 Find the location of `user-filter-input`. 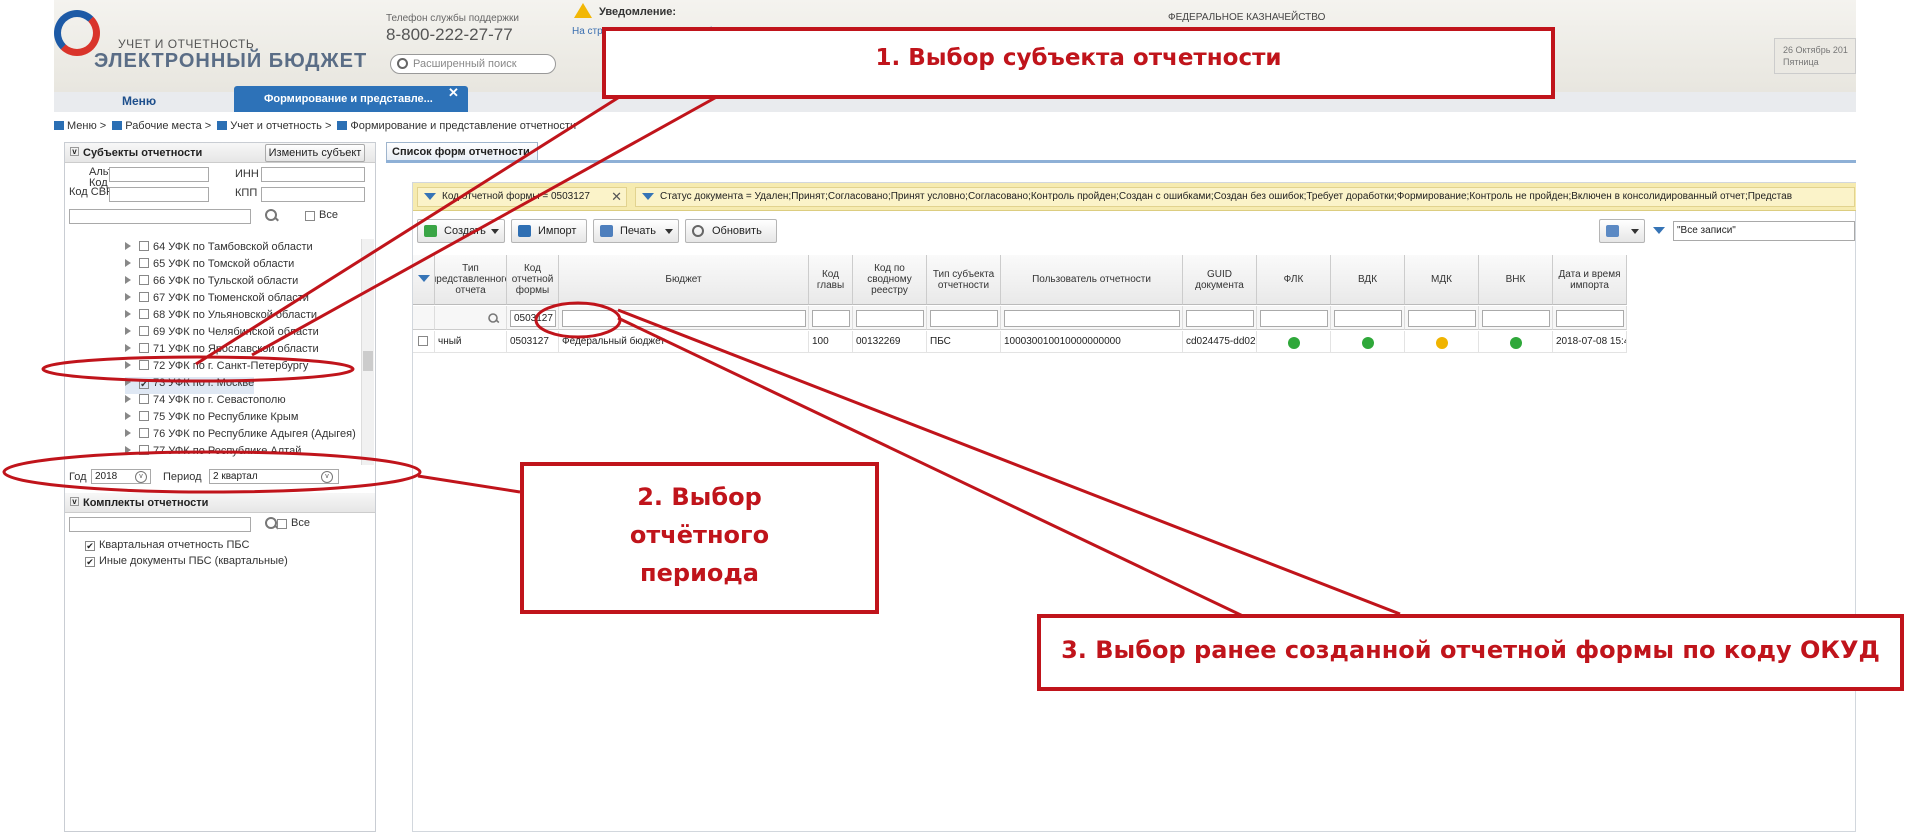

user-filter-input is located at coordinates (1092, 318).